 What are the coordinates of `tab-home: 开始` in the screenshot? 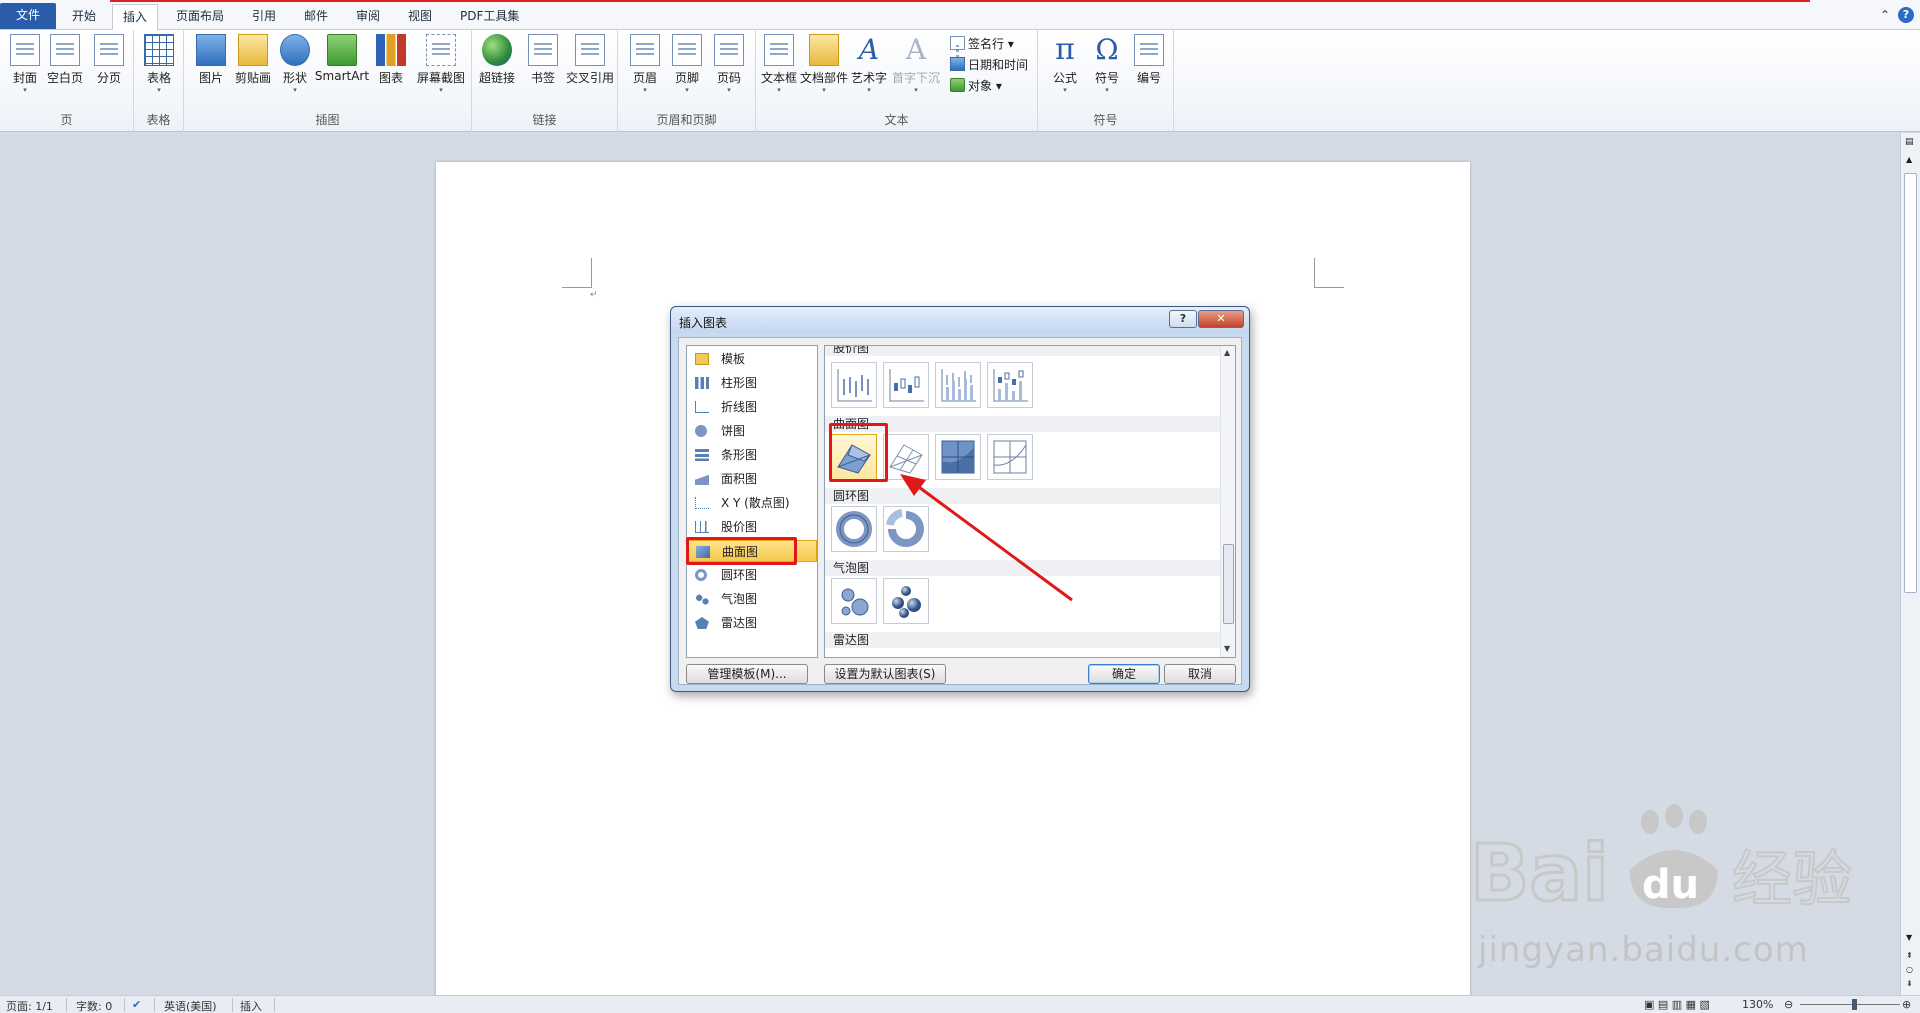 It's located at (84, 17).